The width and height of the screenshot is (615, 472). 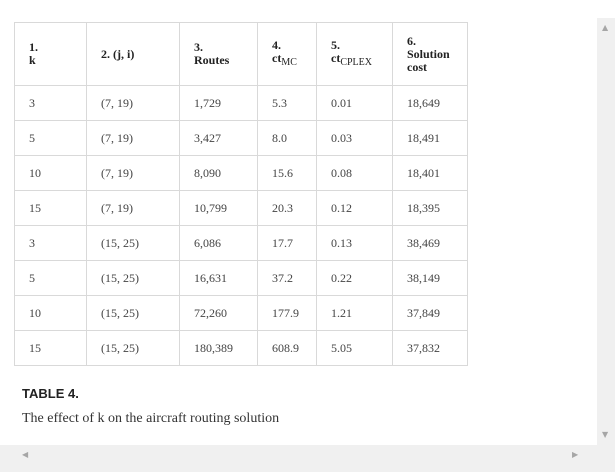 What do you see at coordinates (430, 348) in the screenshot?
I see `table-cell: 37,832` at bounding box center [430, 348].